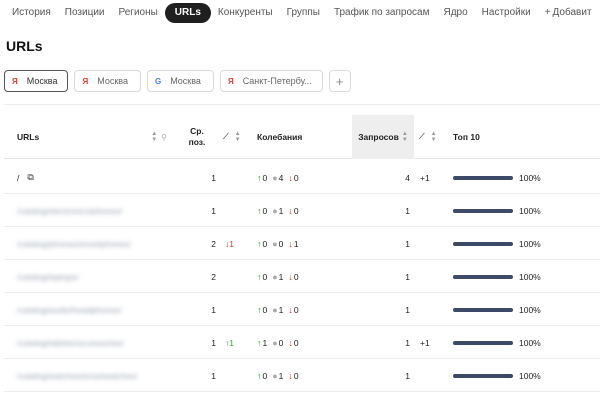  What do you see at coordinates (547, 12) in the screenshot?
I see `plus-icon: +` at bounding box center [547, 12].